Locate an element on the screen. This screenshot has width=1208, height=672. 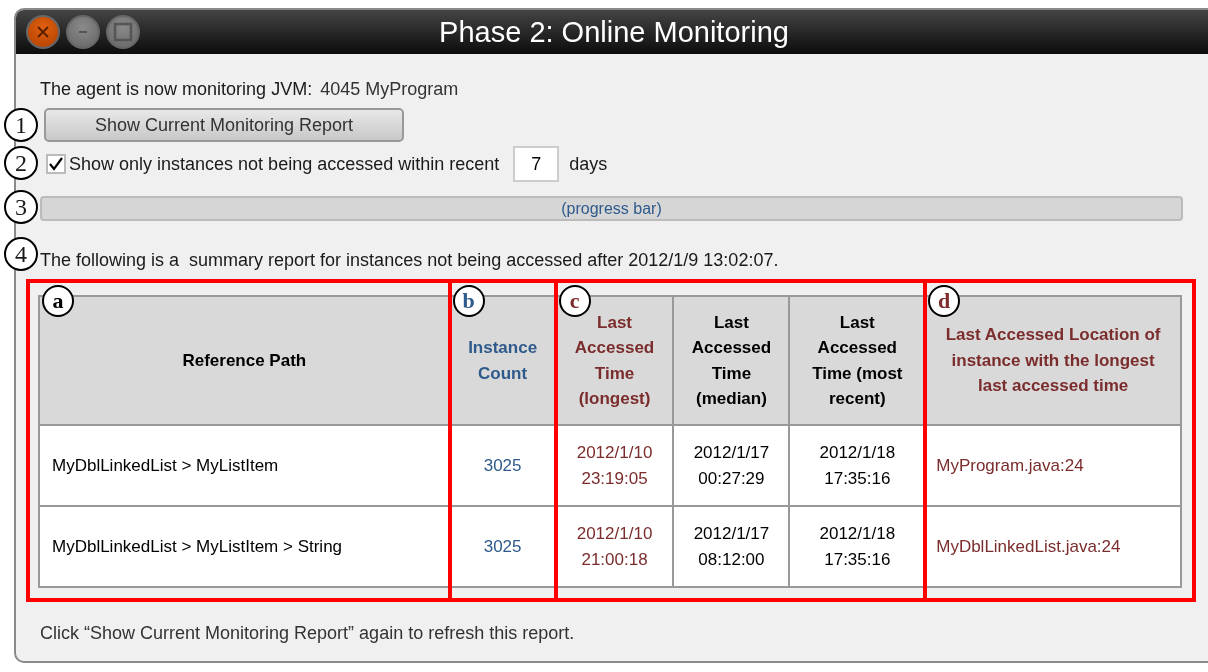
annotation-marker: 4 is located at coordinates (21, 254).